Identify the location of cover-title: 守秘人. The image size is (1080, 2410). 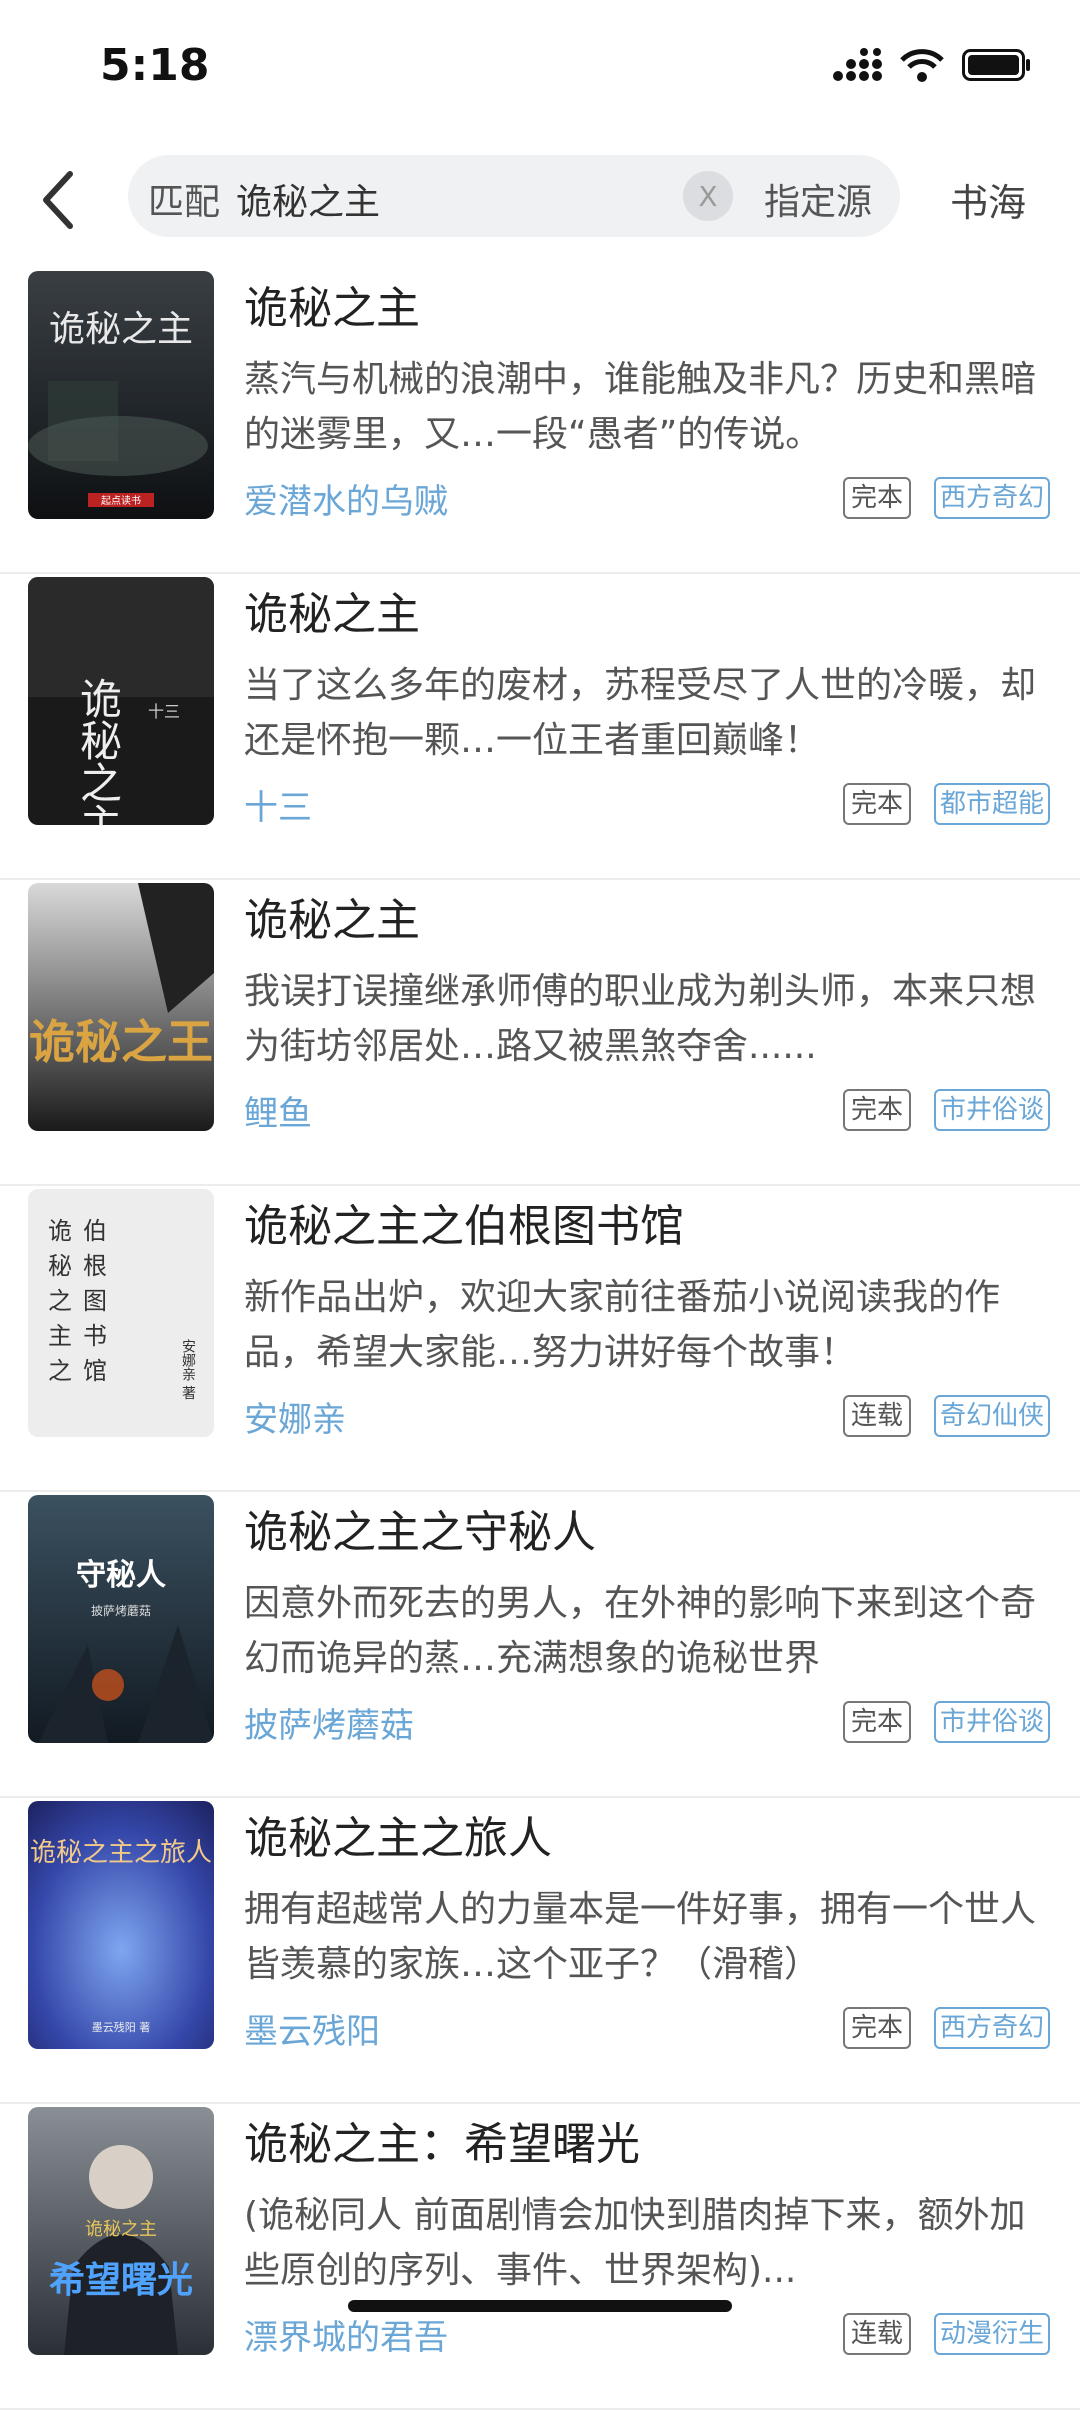
(121, 1575).